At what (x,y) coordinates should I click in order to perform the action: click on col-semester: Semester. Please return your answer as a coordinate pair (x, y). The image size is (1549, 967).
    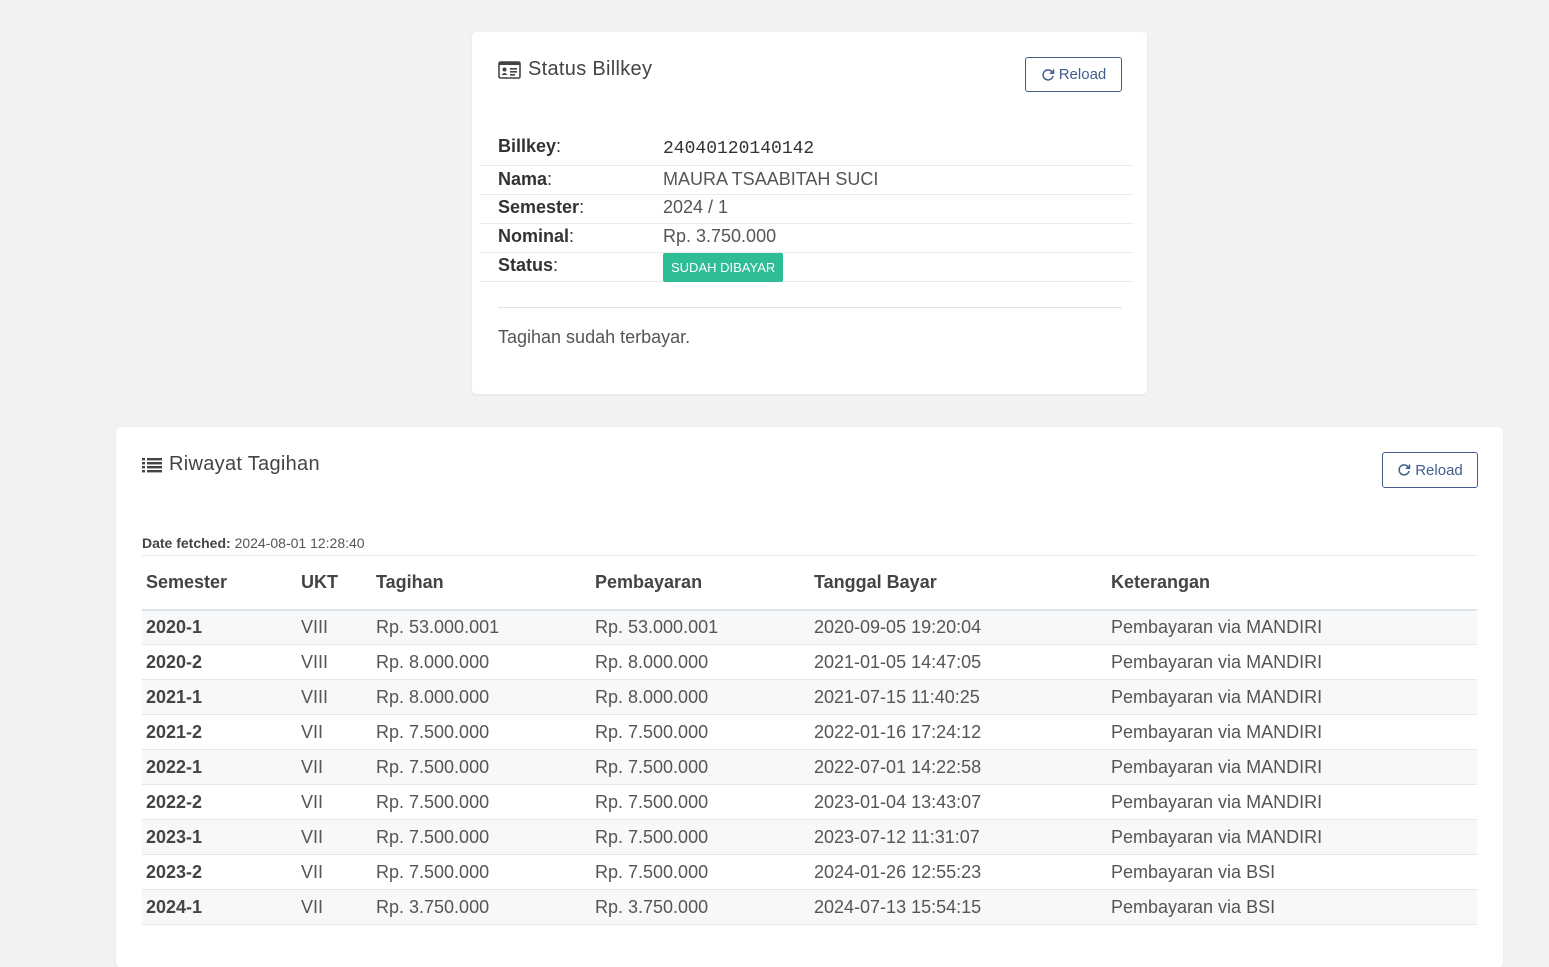
    Looking at the image, I should click on (219, 583).